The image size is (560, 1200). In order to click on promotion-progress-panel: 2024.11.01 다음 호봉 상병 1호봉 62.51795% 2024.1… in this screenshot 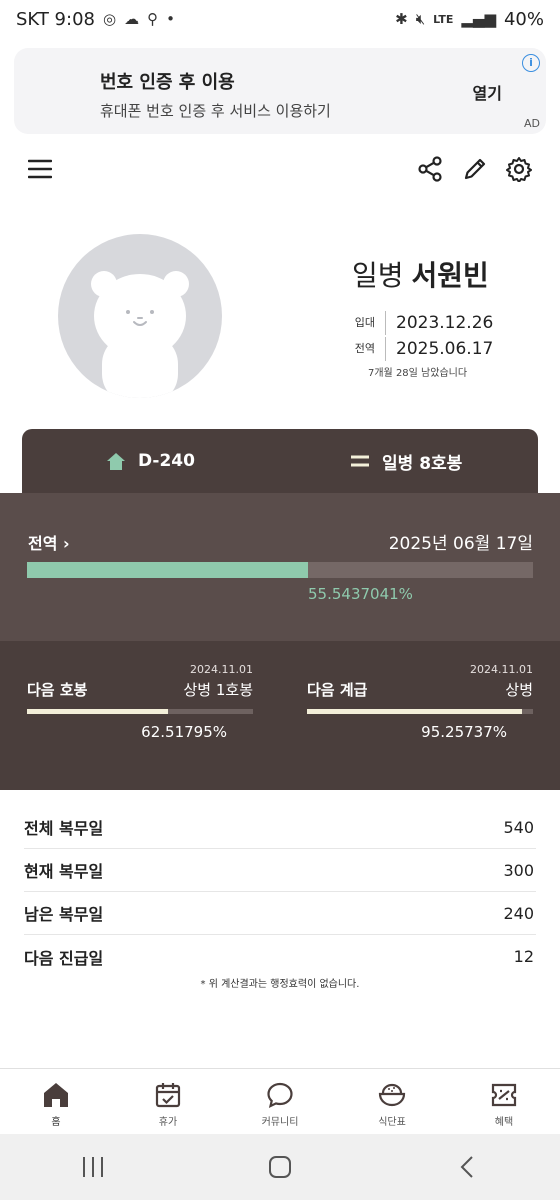, I will do `click(280, 715)`.